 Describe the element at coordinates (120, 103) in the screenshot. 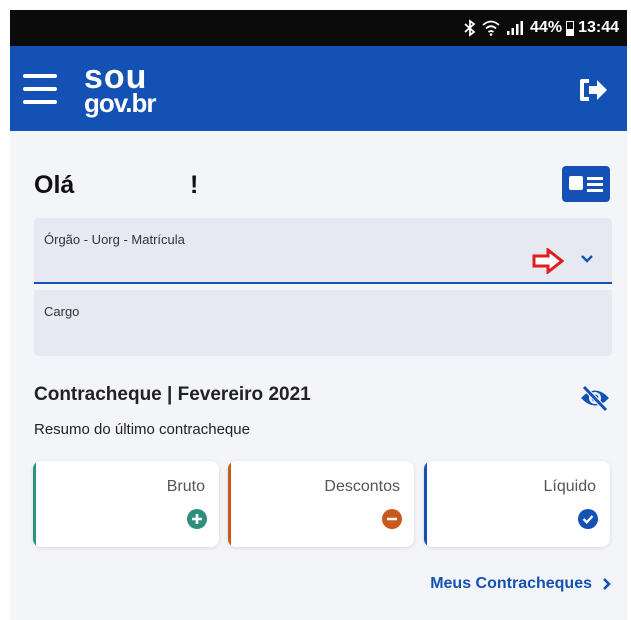

I see `logo-gov-text: gov.br` at that location.